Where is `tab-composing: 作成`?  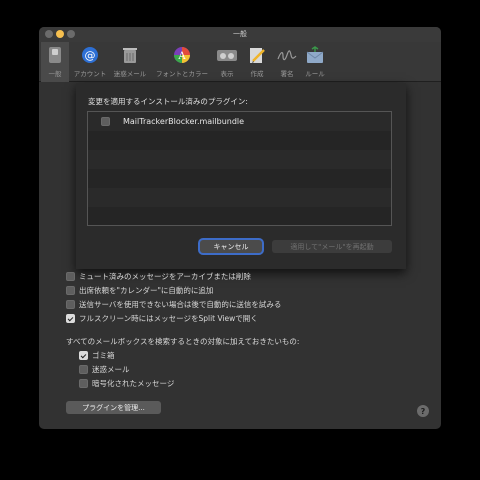 tab-composing: 作成 is located at coordinates (257, 62).